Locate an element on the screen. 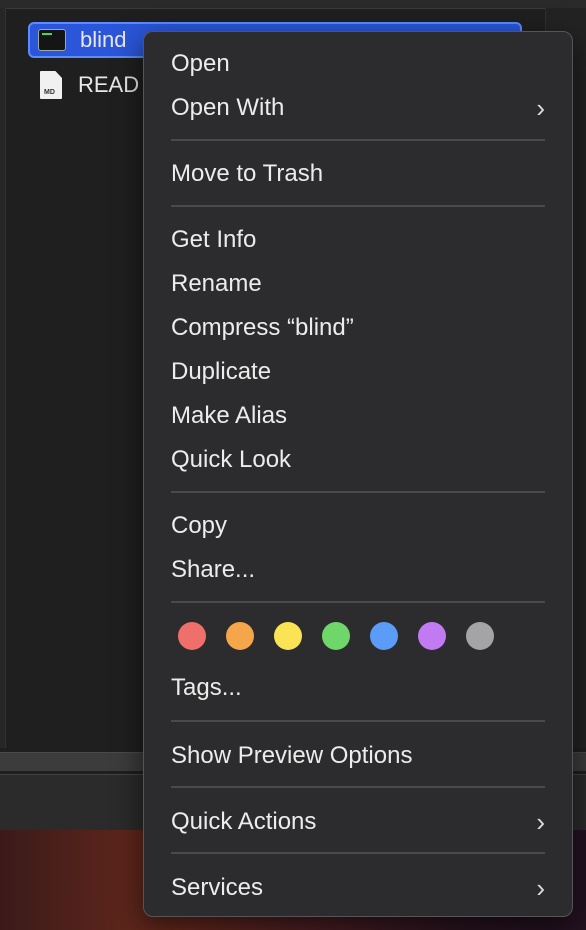 This screenshot has width=586, height=930. tag-green-dot is located at coordinates (336, 636).